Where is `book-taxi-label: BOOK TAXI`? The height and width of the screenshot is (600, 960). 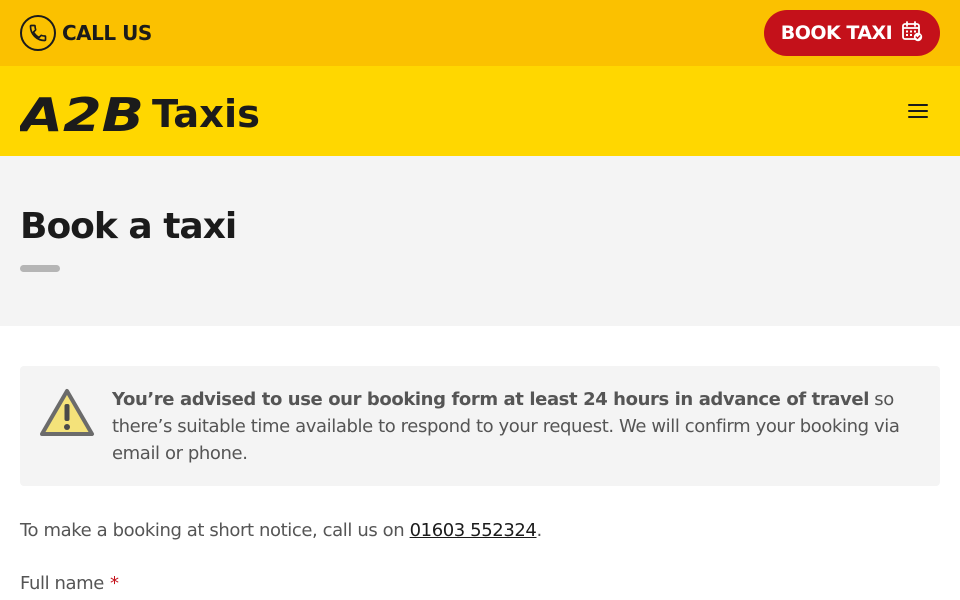 book-taxi-label: BOOK TAXI is located at coordinates (836, 33).